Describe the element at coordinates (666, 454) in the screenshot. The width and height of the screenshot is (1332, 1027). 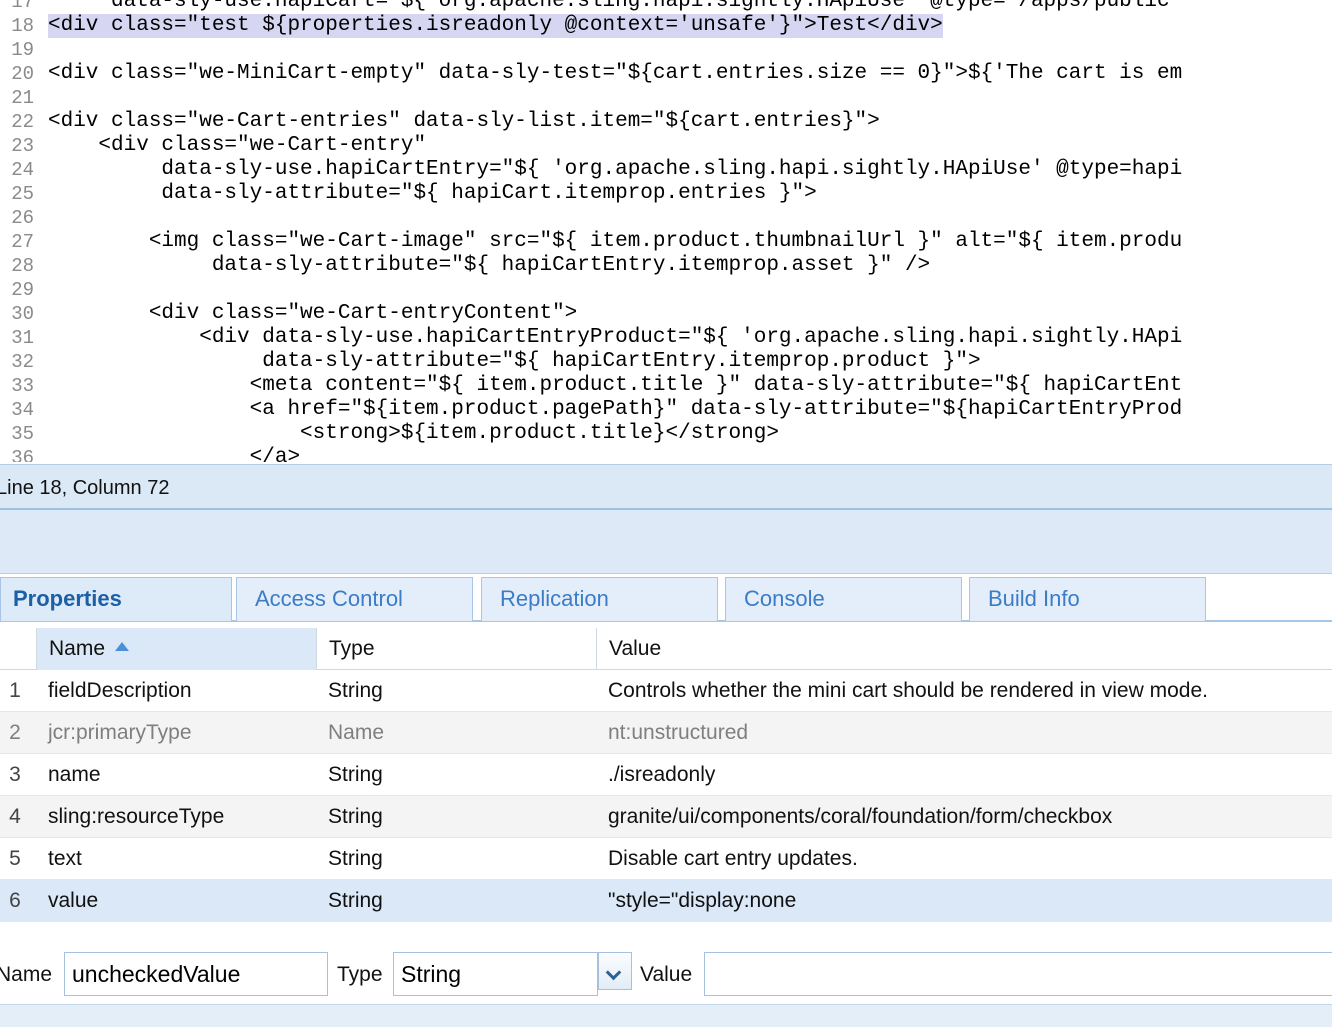
I see `code-line: 36 </a>` at that location.